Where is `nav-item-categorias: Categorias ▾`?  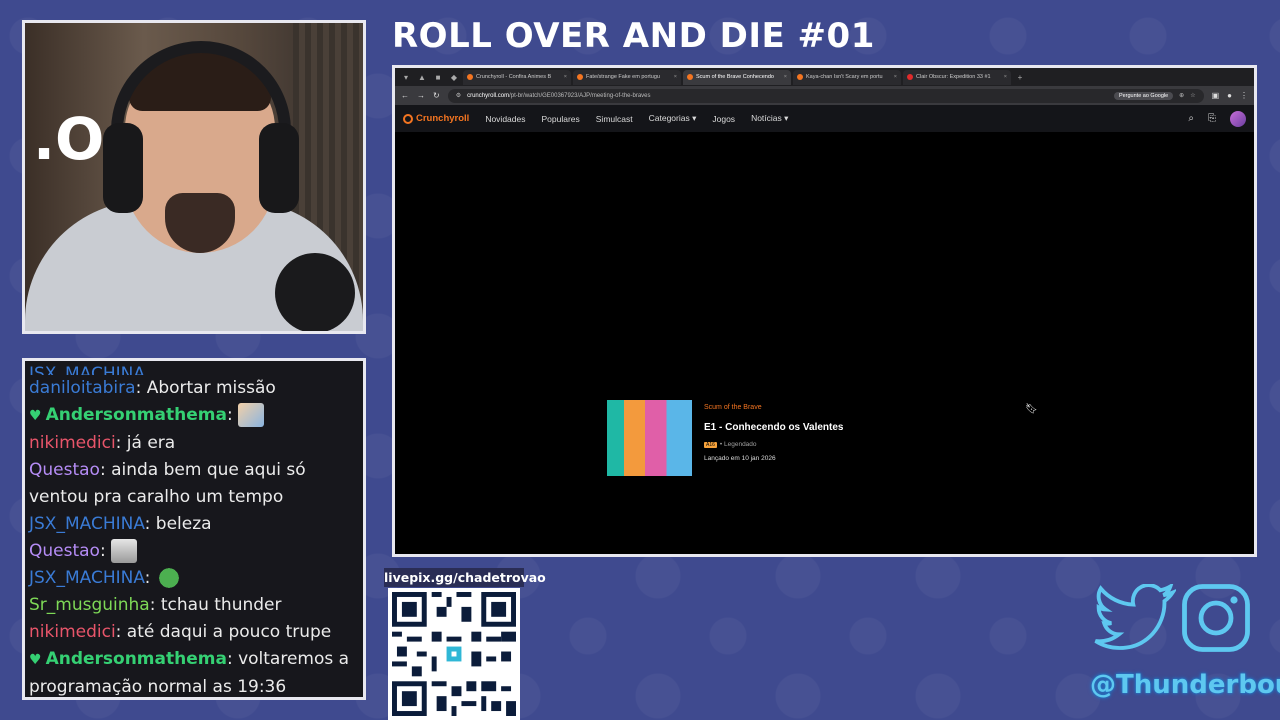 nav-item-categorias: Categorias ▾ is located at coordinates (673, 118).